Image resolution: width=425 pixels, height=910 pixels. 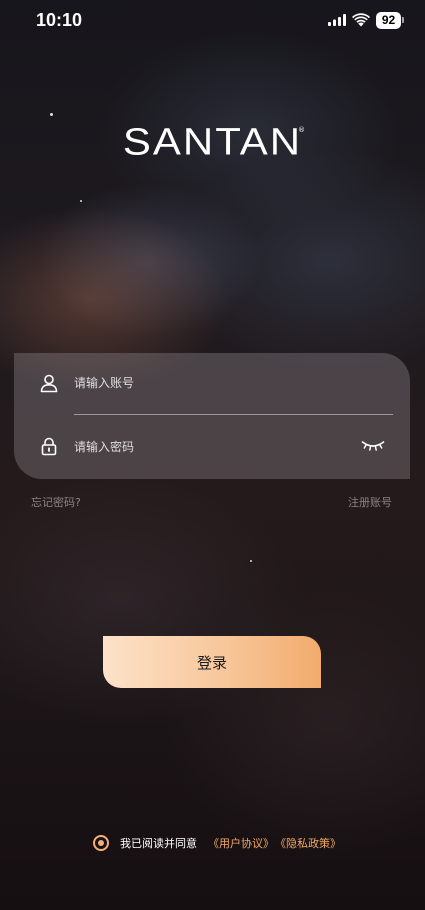 I want to click on logo-text: SANTAN, so click(x=212, y=141).